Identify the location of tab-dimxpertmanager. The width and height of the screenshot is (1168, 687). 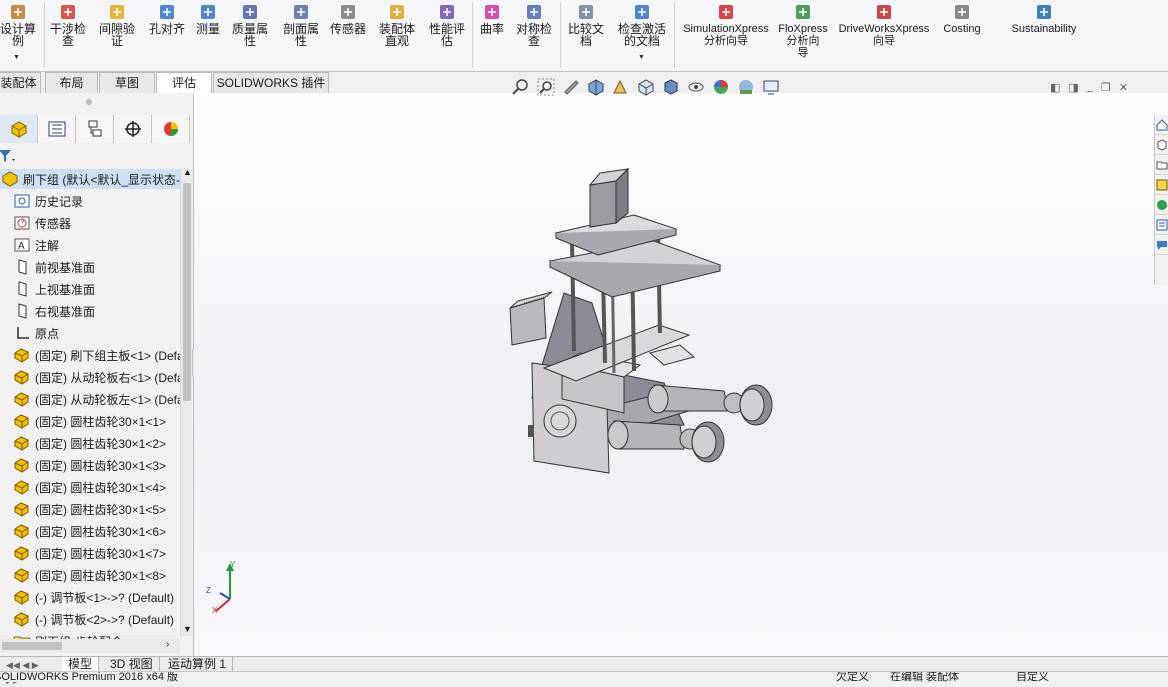
(133, 129).